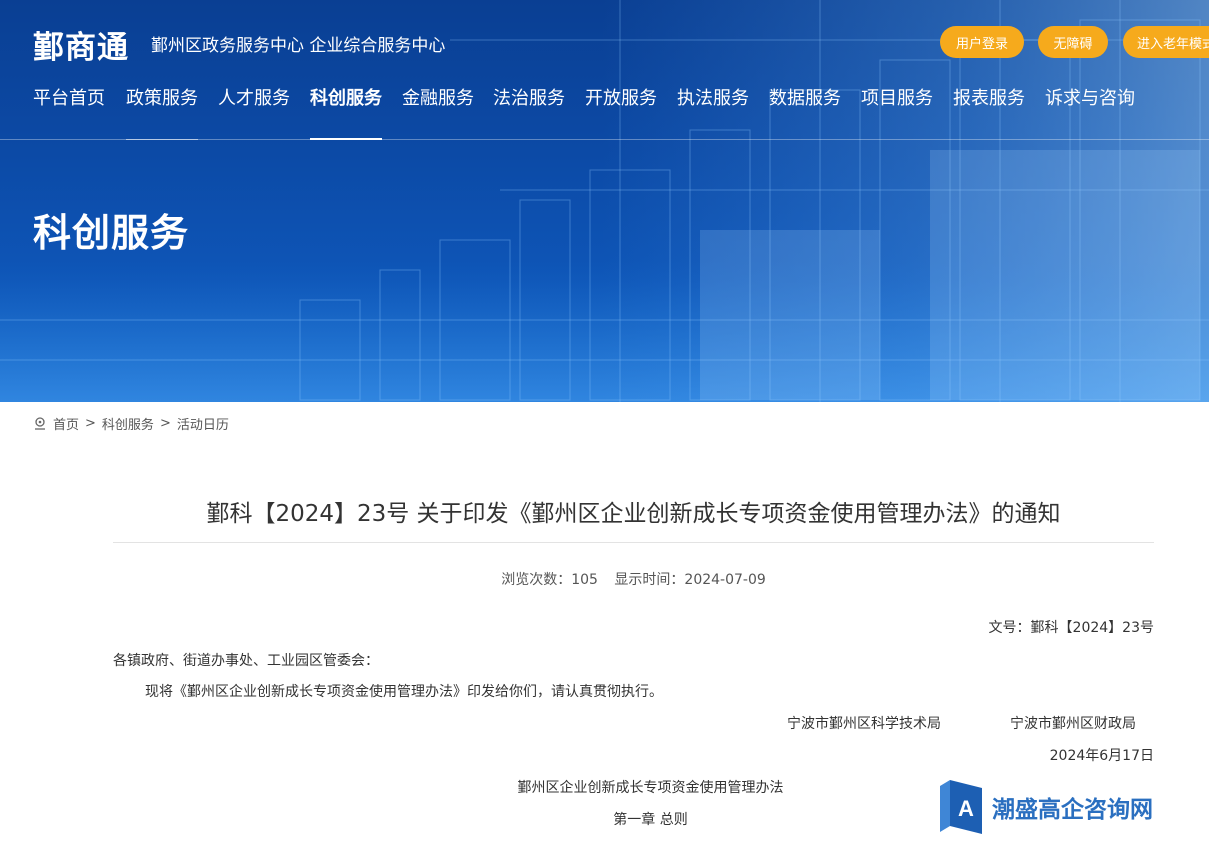 The width and height of the screenshot is (1209, 842). Describe the element at coordinates (254, 112) in the screenshot. I see `nav-item-talent: 人才服务` at that location.